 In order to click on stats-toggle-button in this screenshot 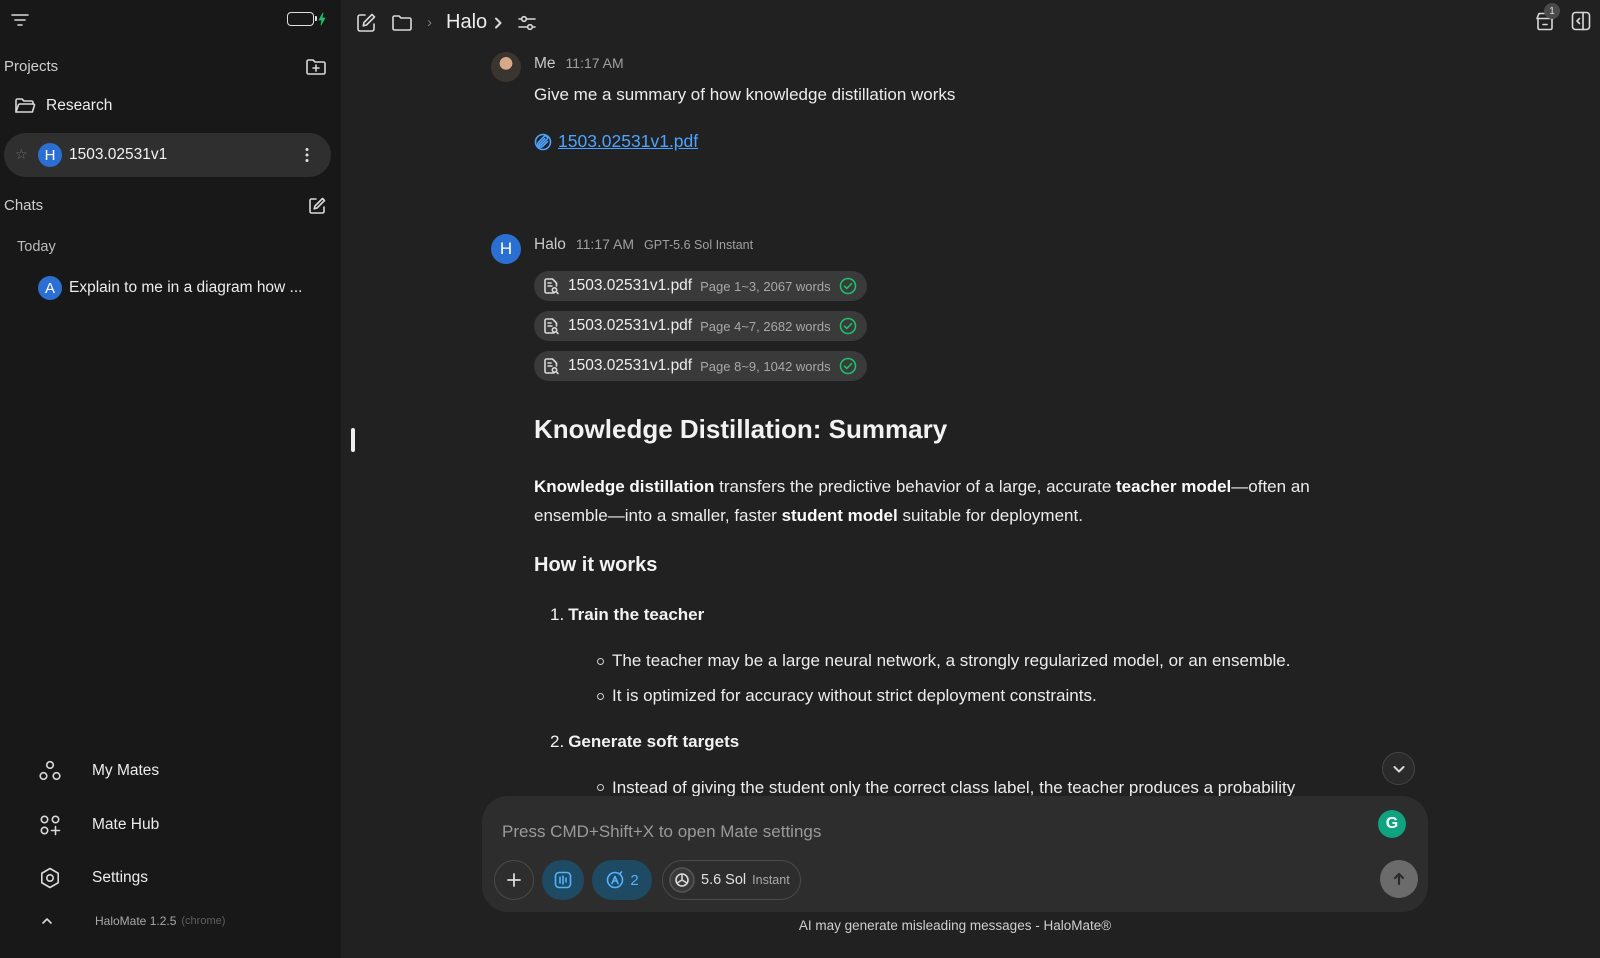, I will do `click(563, 880)`.